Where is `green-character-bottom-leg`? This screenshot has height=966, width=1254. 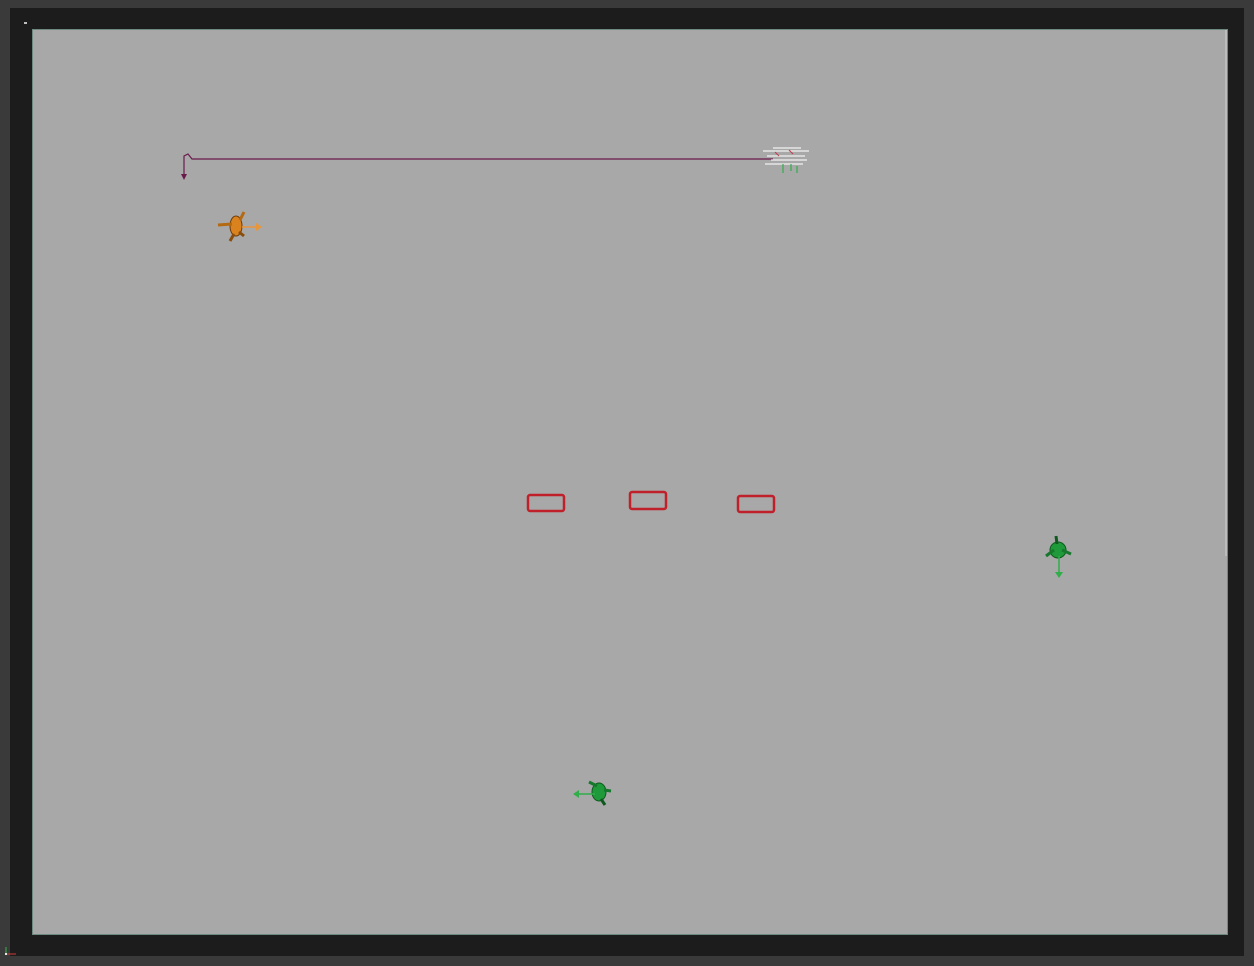 green-character-bottom-leg is located at coordinates (603, 802).